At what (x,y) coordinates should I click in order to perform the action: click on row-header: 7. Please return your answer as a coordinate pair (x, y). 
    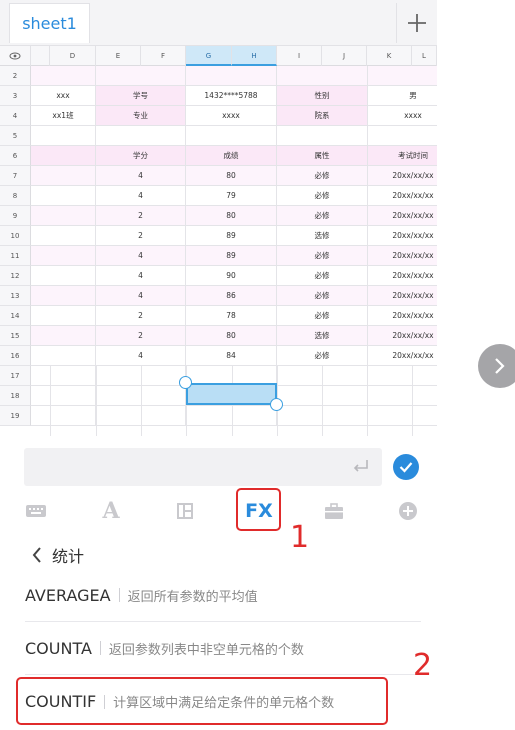
    Looking at the image, I should click on (15, 176).